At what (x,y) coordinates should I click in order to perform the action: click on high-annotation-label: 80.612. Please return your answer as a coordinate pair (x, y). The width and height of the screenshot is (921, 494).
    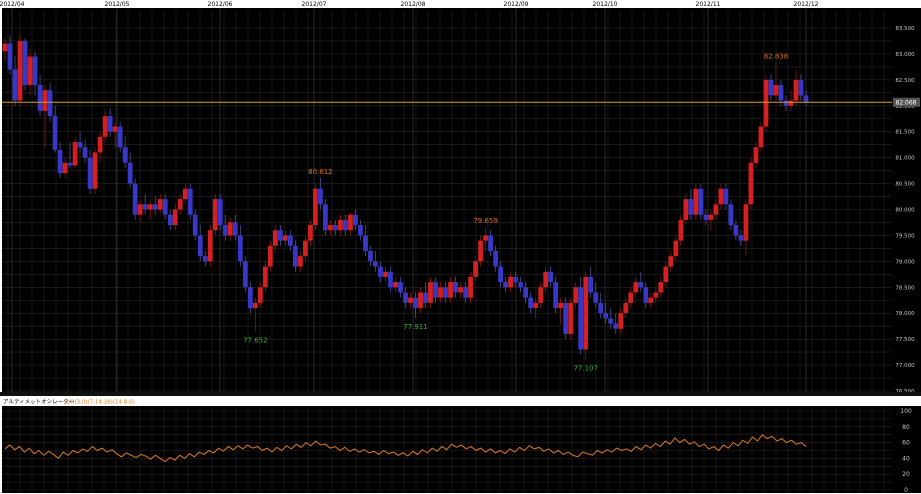
    Looking at the image, I should click on (320, 172).